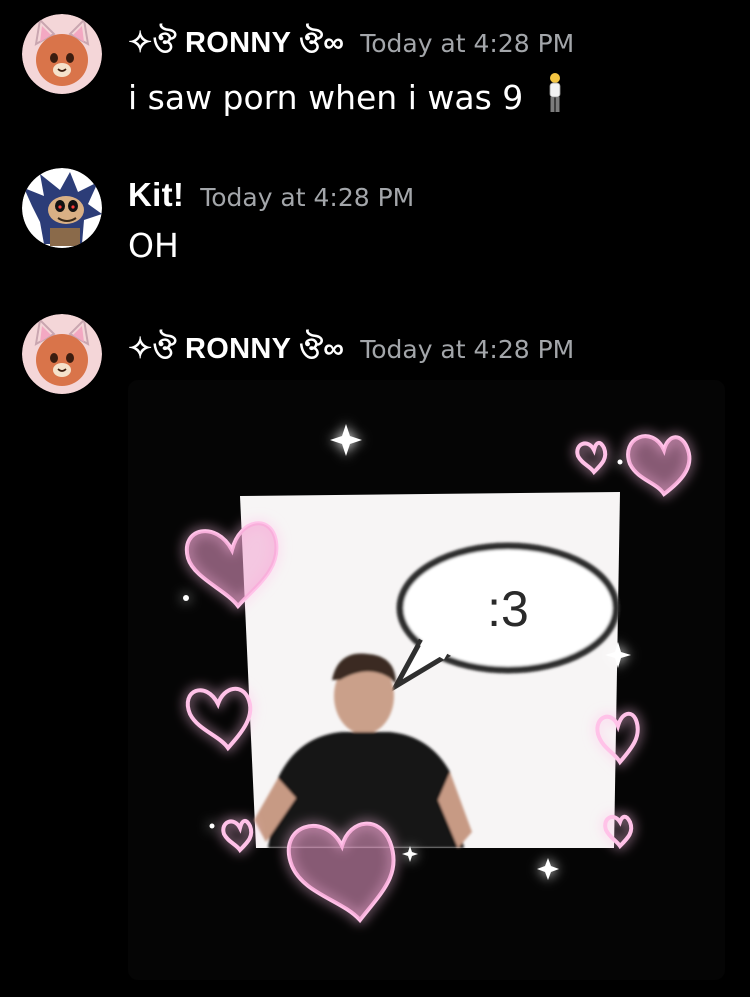 This screenshot has width=750, height=997. What do you see at coordinates (508, 609) in the screenshot?
I see `speech-bubble-text: :3` at bounding box center [508, 609].